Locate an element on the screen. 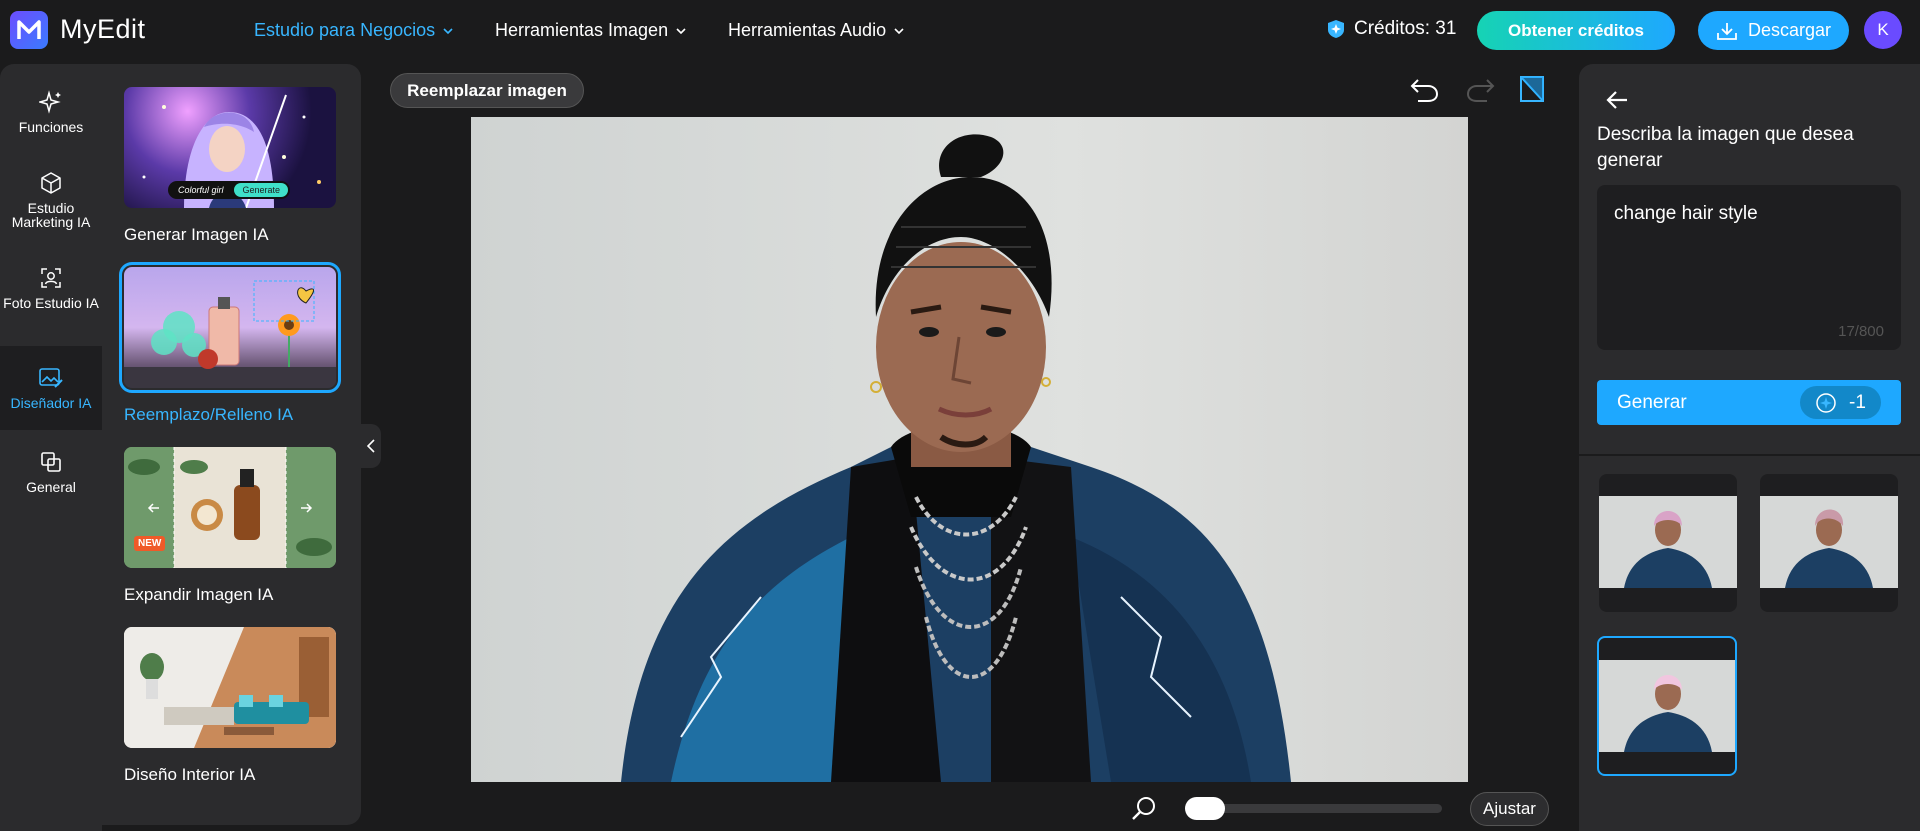 The image size is (1920, 831). box-icon is located at coordinates (51, 183).